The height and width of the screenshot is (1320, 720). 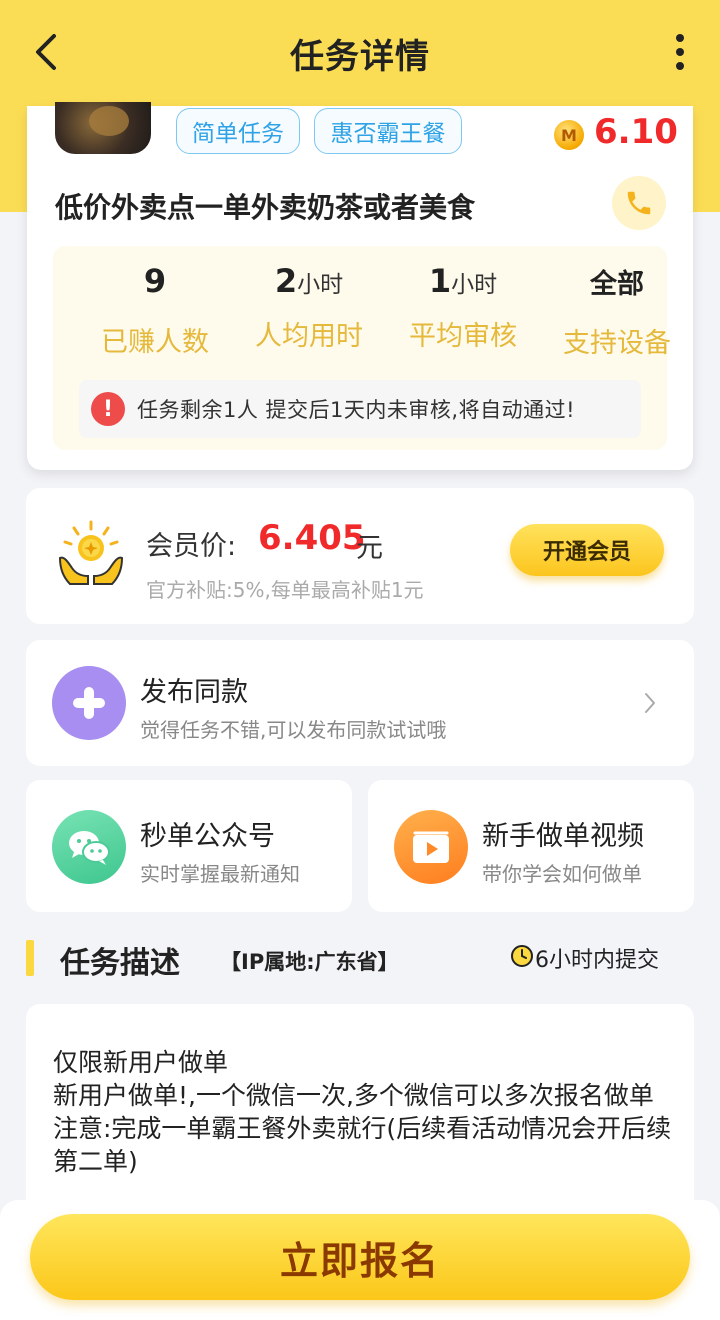 I want to click on submit-deadline: 6小时内提交, so click(x=597, y=960).